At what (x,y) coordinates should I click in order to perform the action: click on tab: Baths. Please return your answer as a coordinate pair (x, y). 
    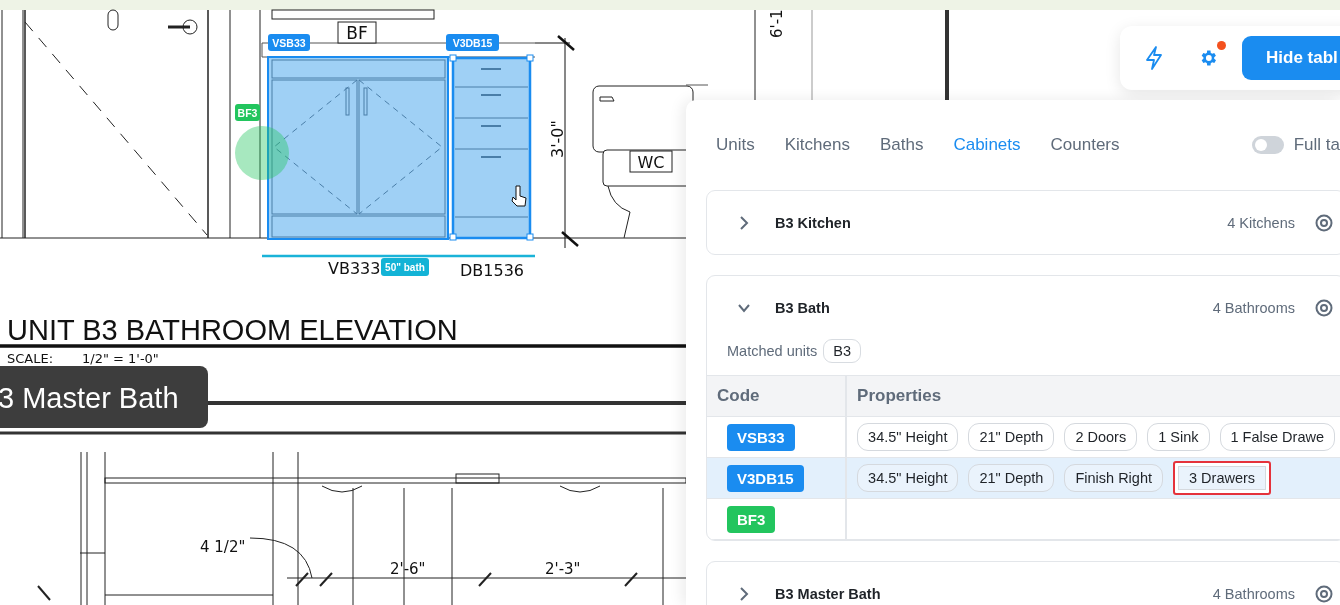
    Looking at the image, I should click on (901, 145).